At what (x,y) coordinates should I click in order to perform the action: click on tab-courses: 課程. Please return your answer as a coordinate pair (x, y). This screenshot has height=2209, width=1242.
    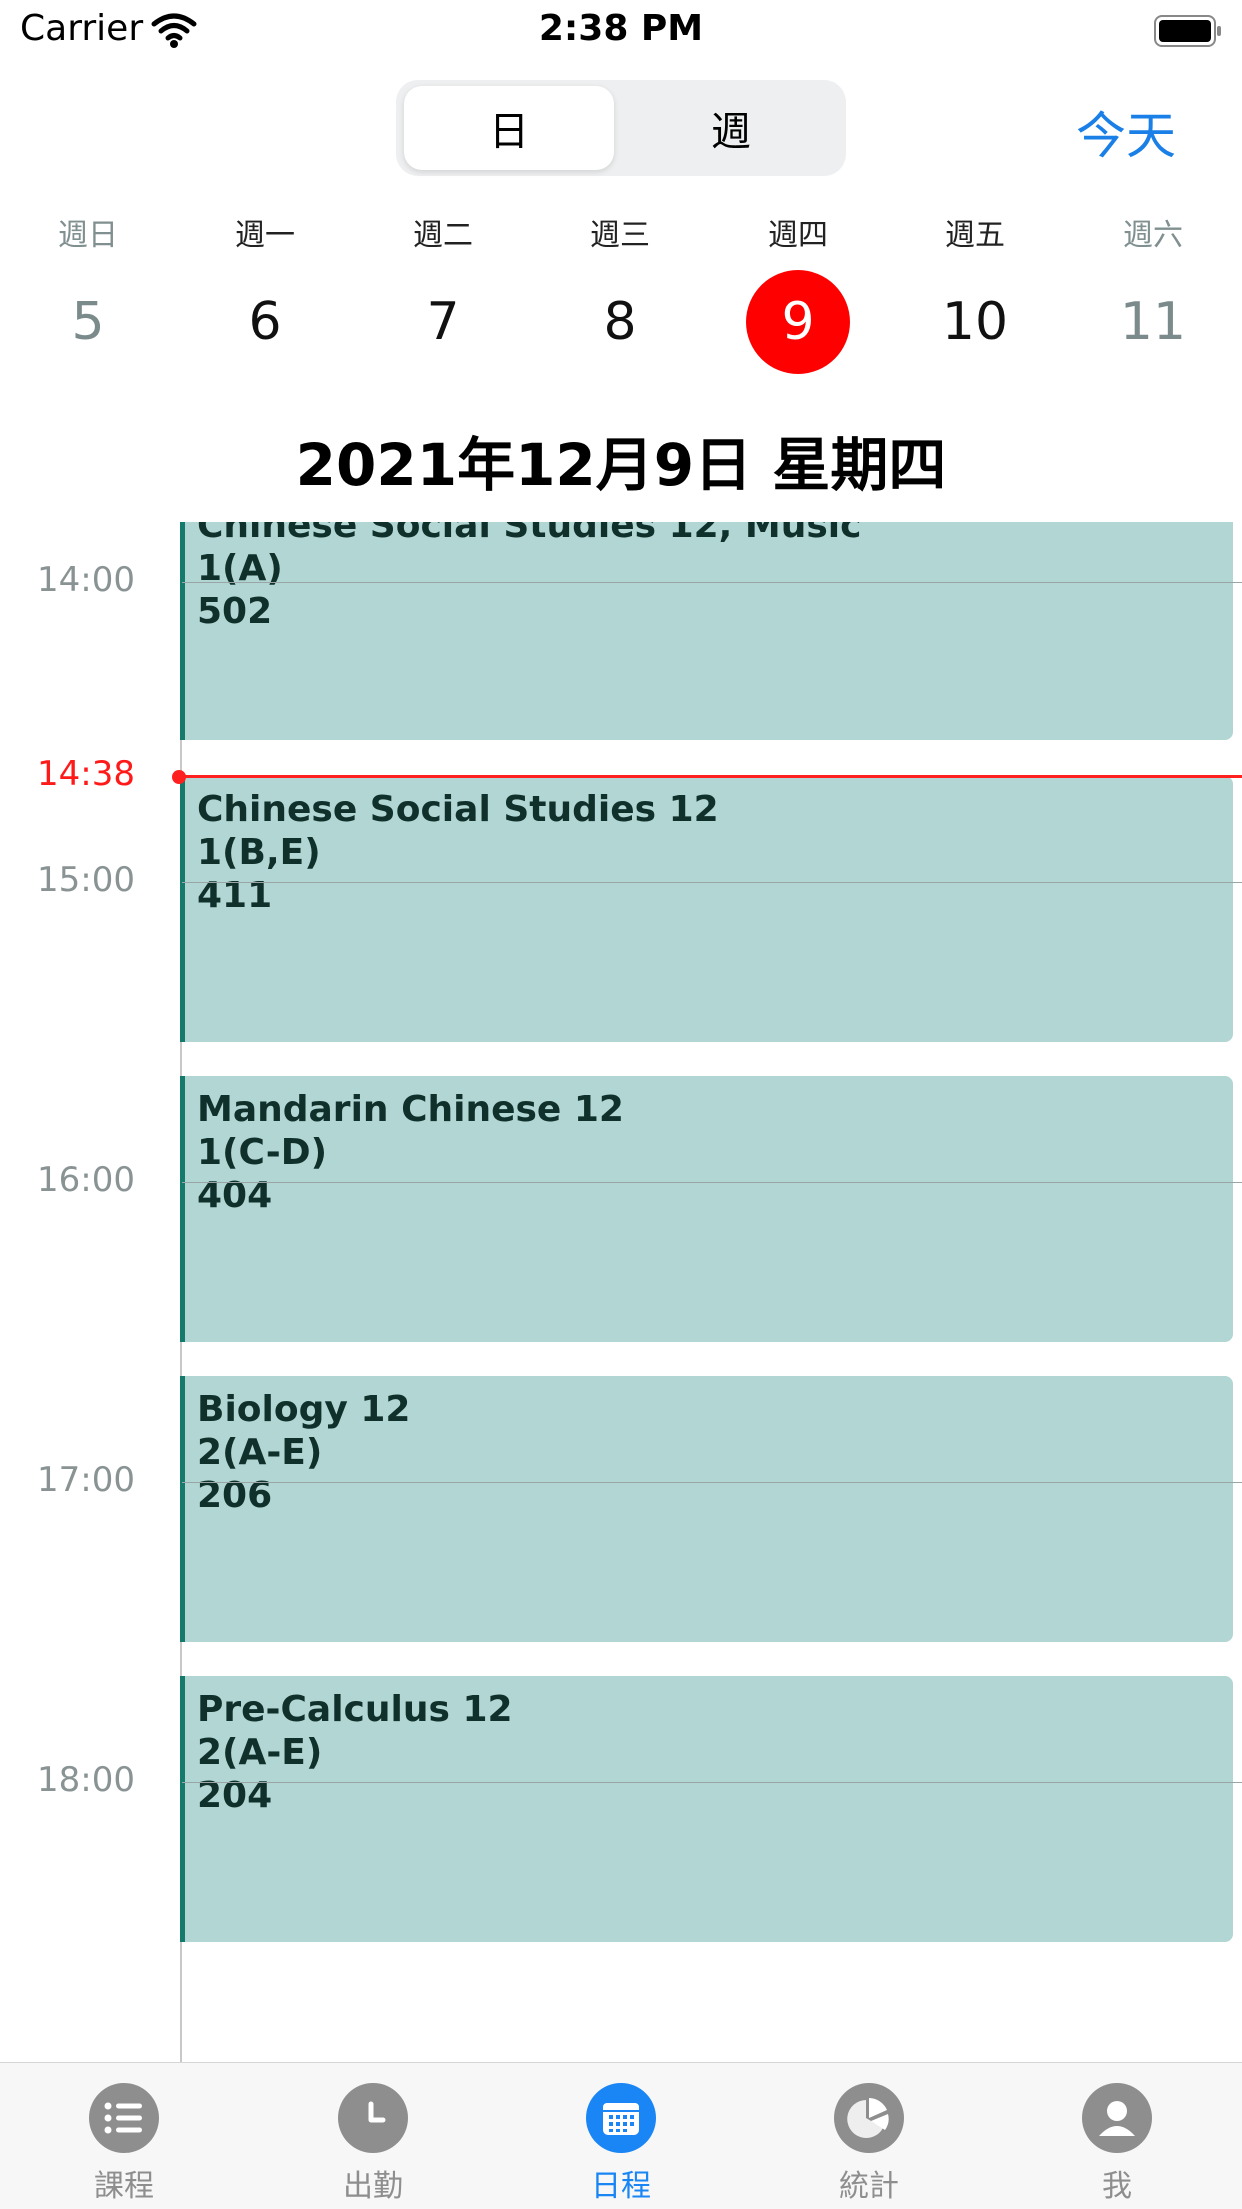
    Looking at the image, I should click on (124, 2144).